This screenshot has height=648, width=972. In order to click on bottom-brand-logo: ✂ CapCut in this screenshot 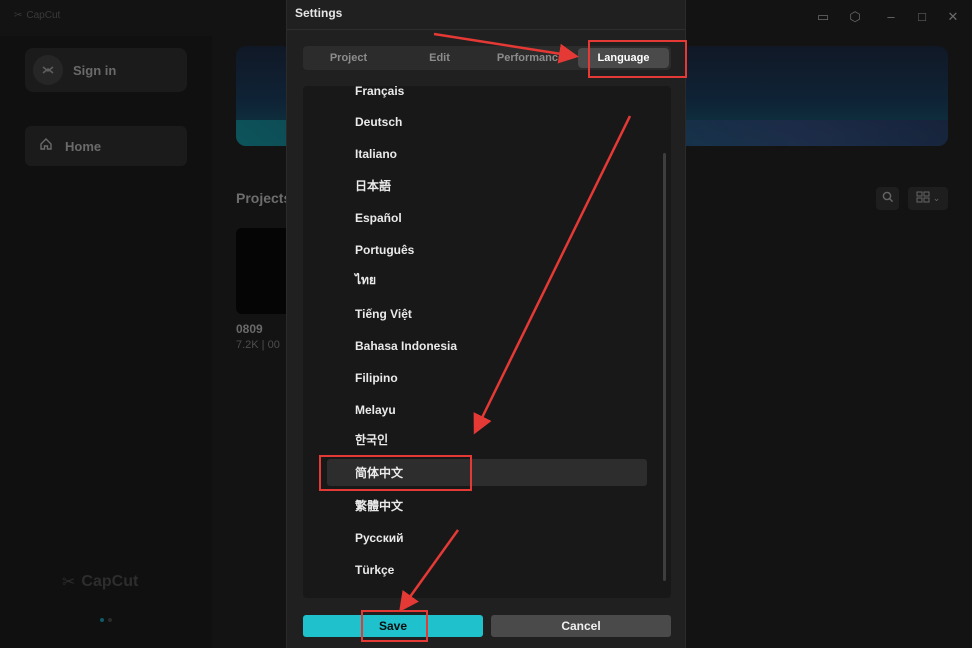, I will do `click(100, 582)`.